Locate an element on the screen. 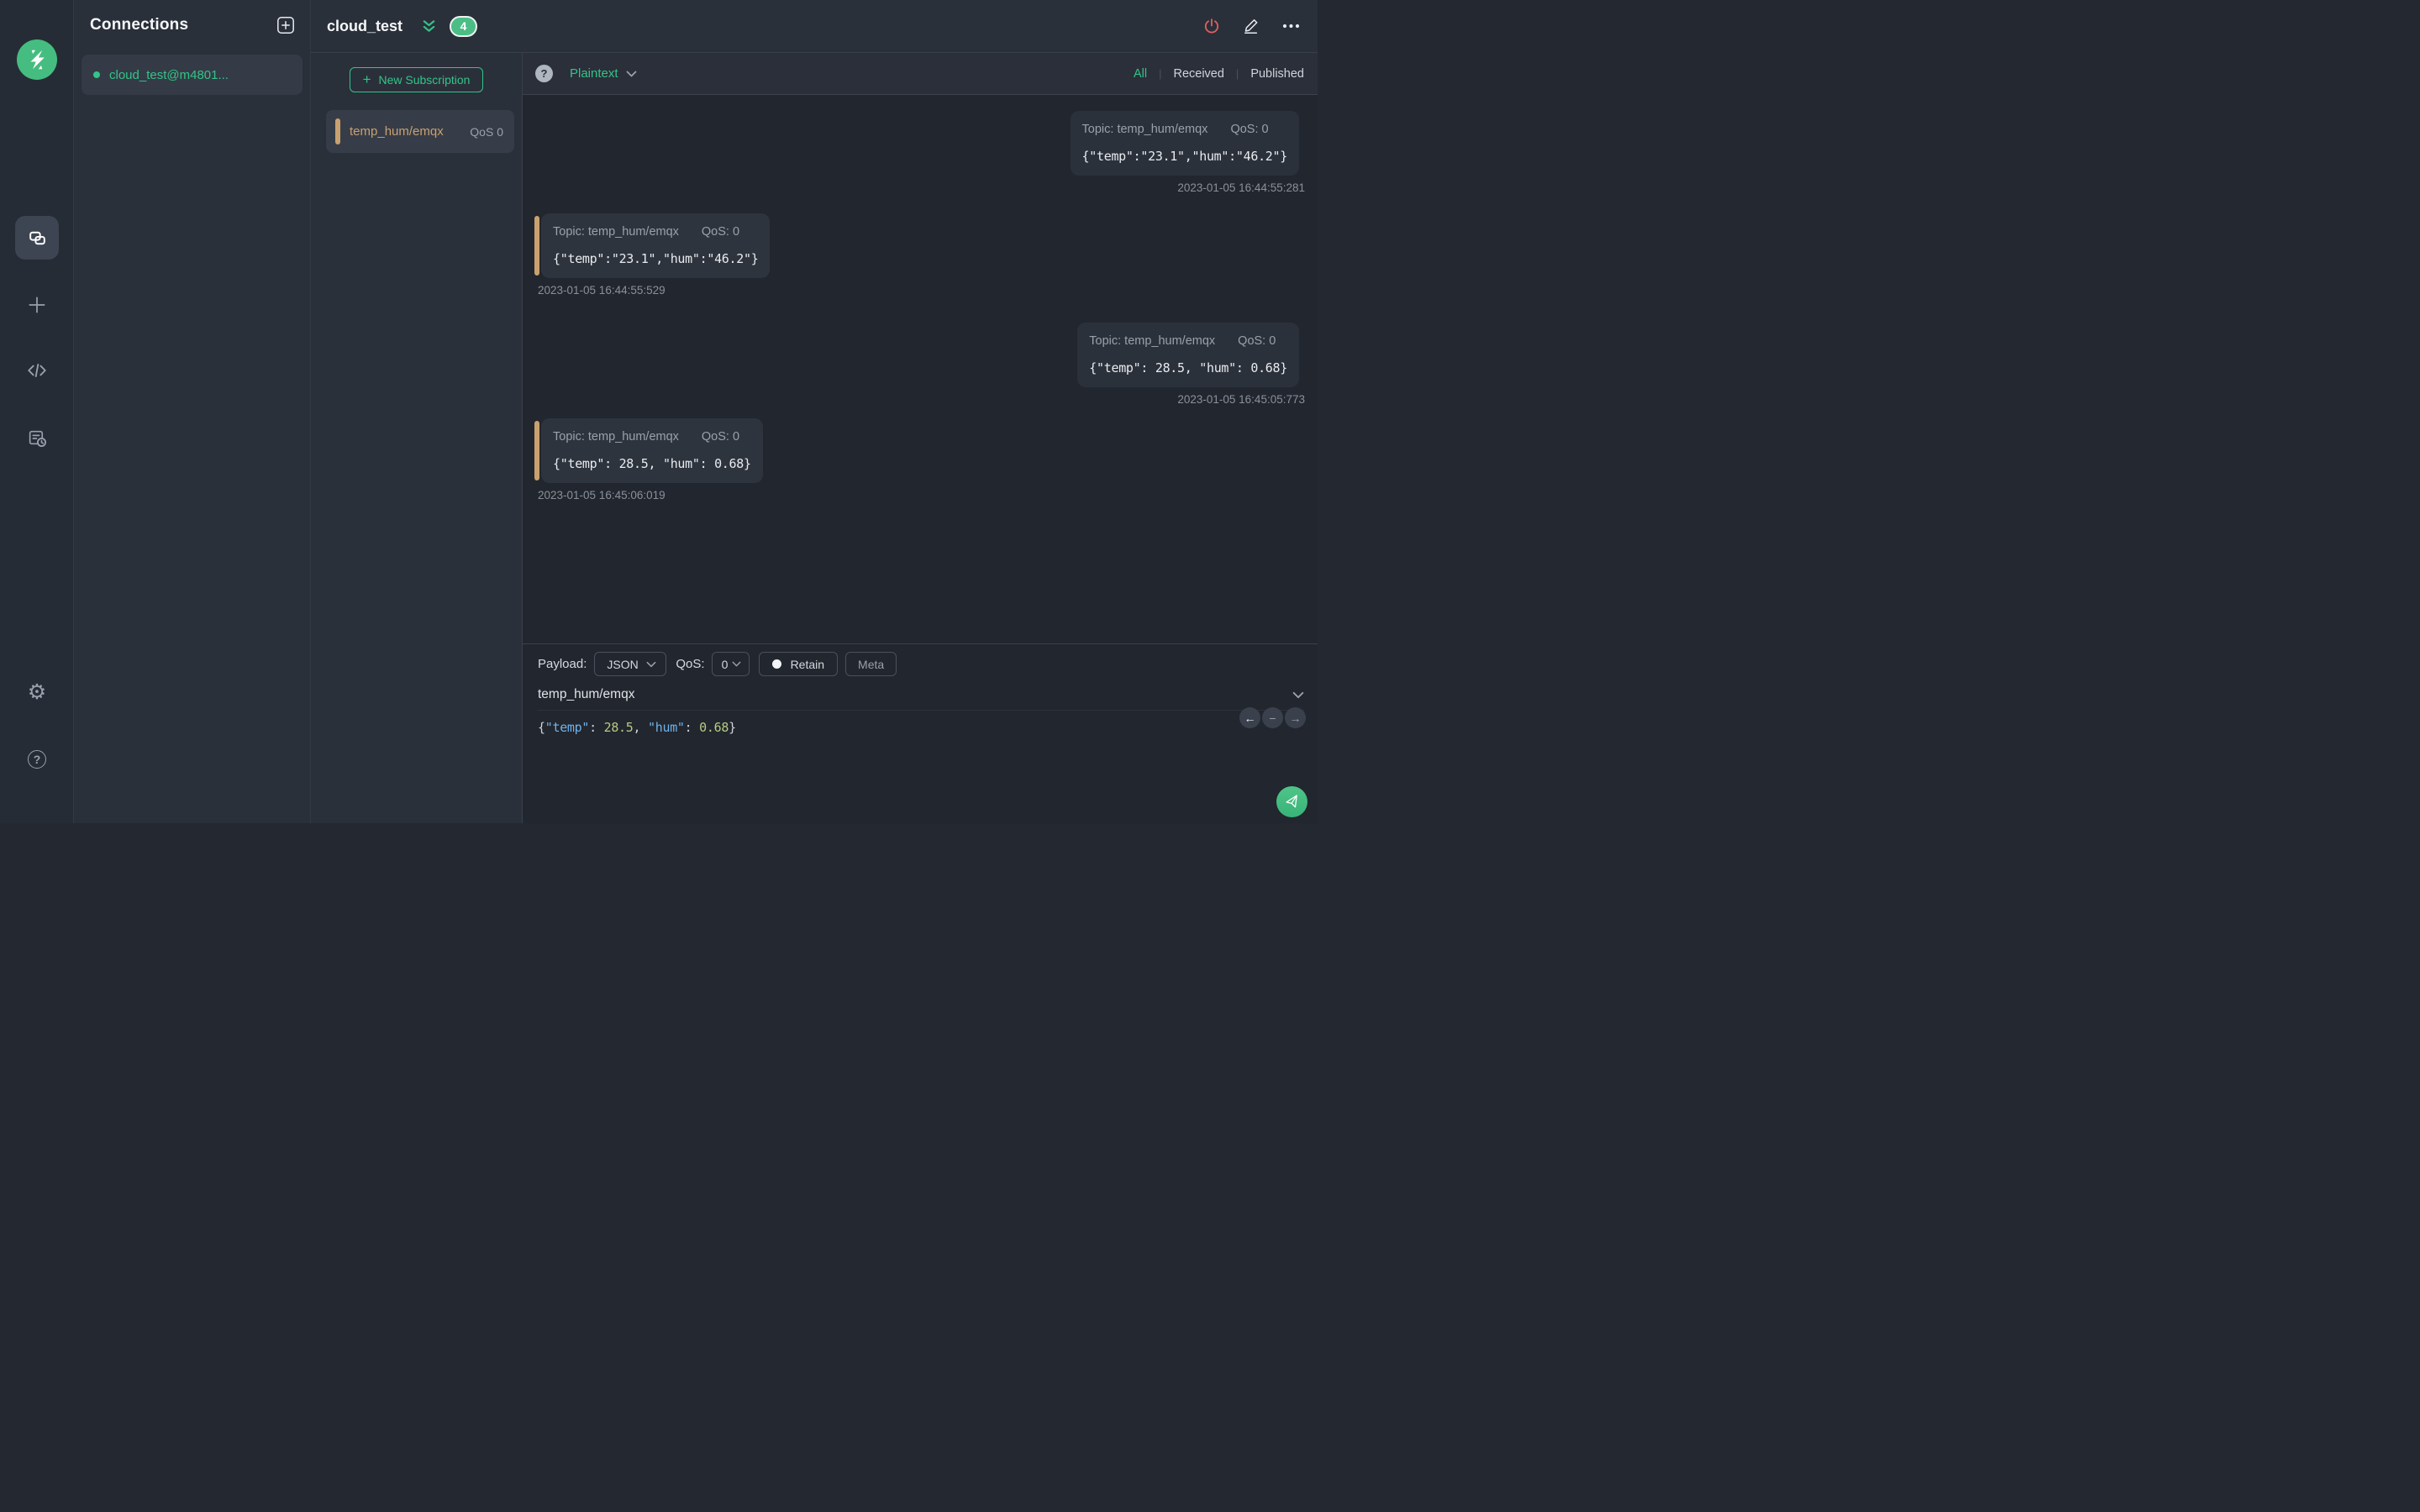 This screenshot has height=1512, width=2420. meta-button: Meta is located at coordinates (871, 664).